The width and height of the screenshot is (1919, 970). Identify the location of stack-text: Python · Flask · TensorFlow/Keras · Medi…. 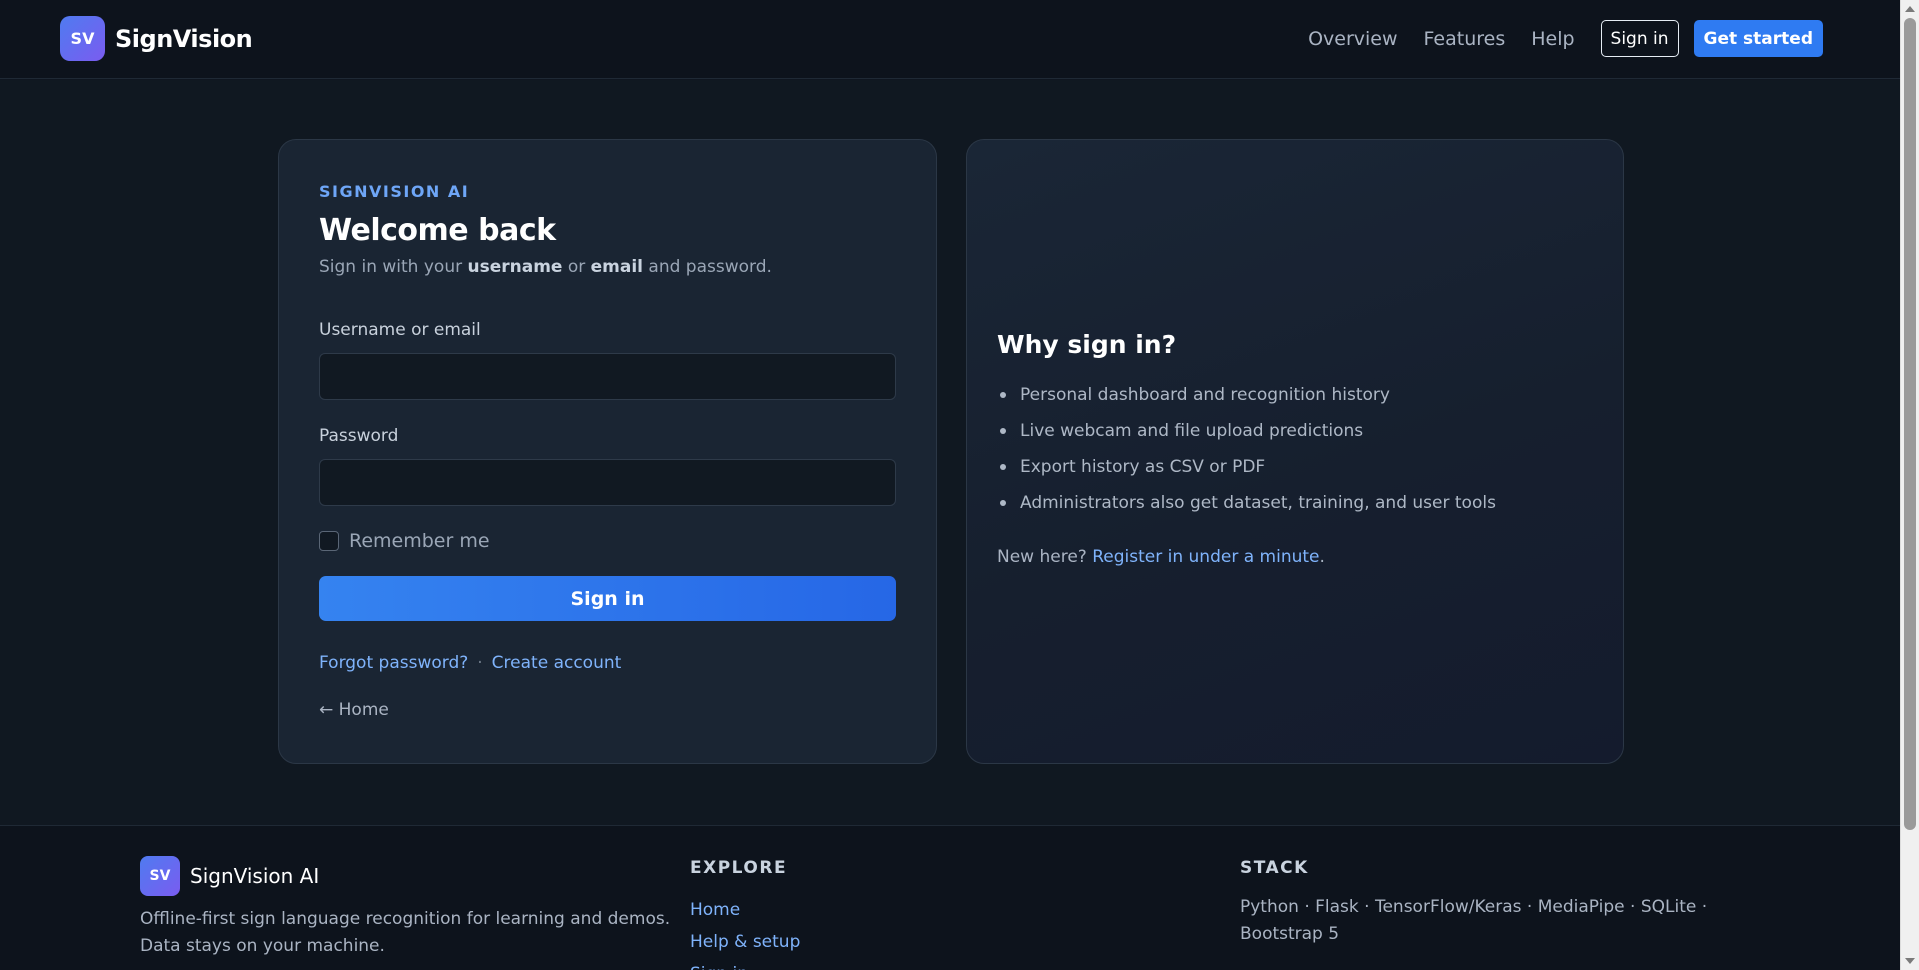
(1474, 920).